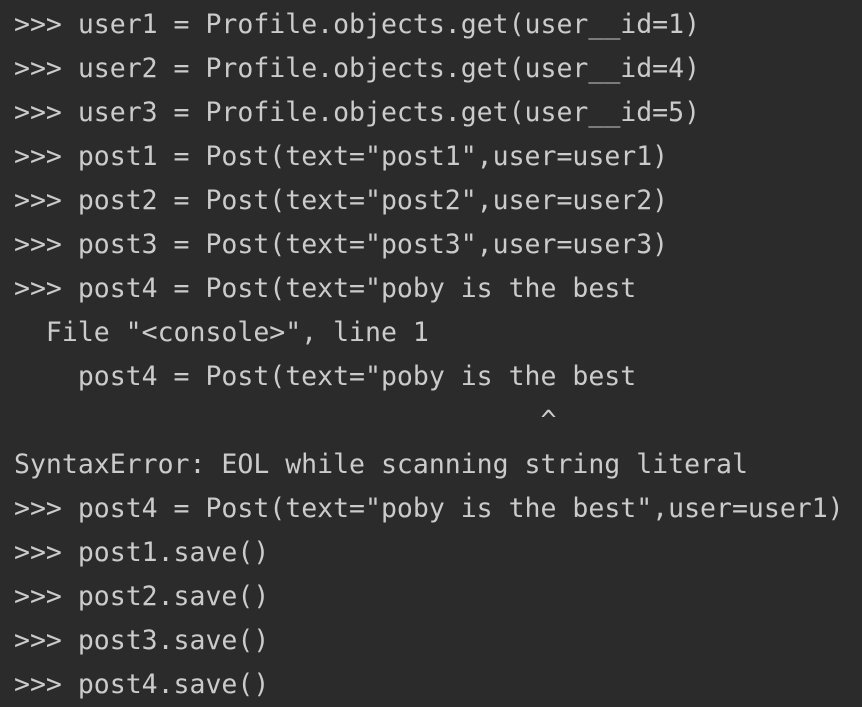  I want to click on line-text: ^, so click(285, 420).